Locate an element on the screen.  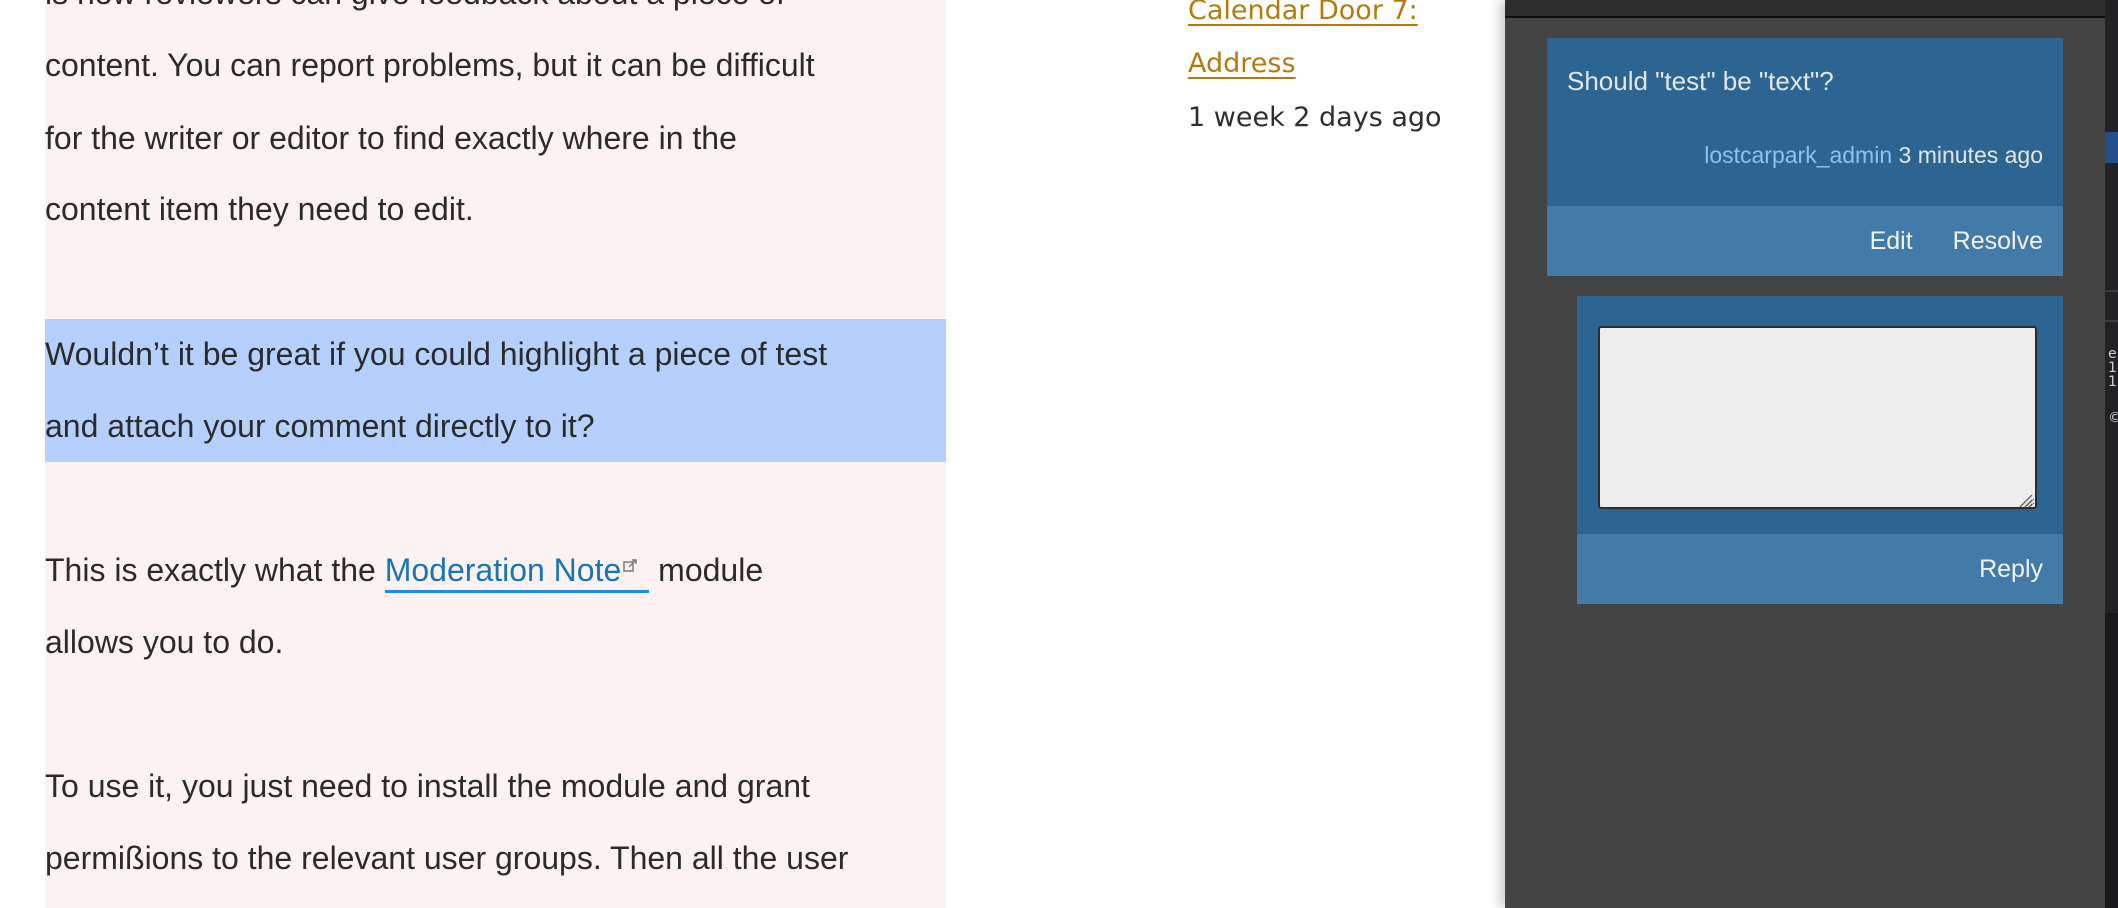
related-article-date: 1 week 2 days ago is located at coordinates (1315, 117).